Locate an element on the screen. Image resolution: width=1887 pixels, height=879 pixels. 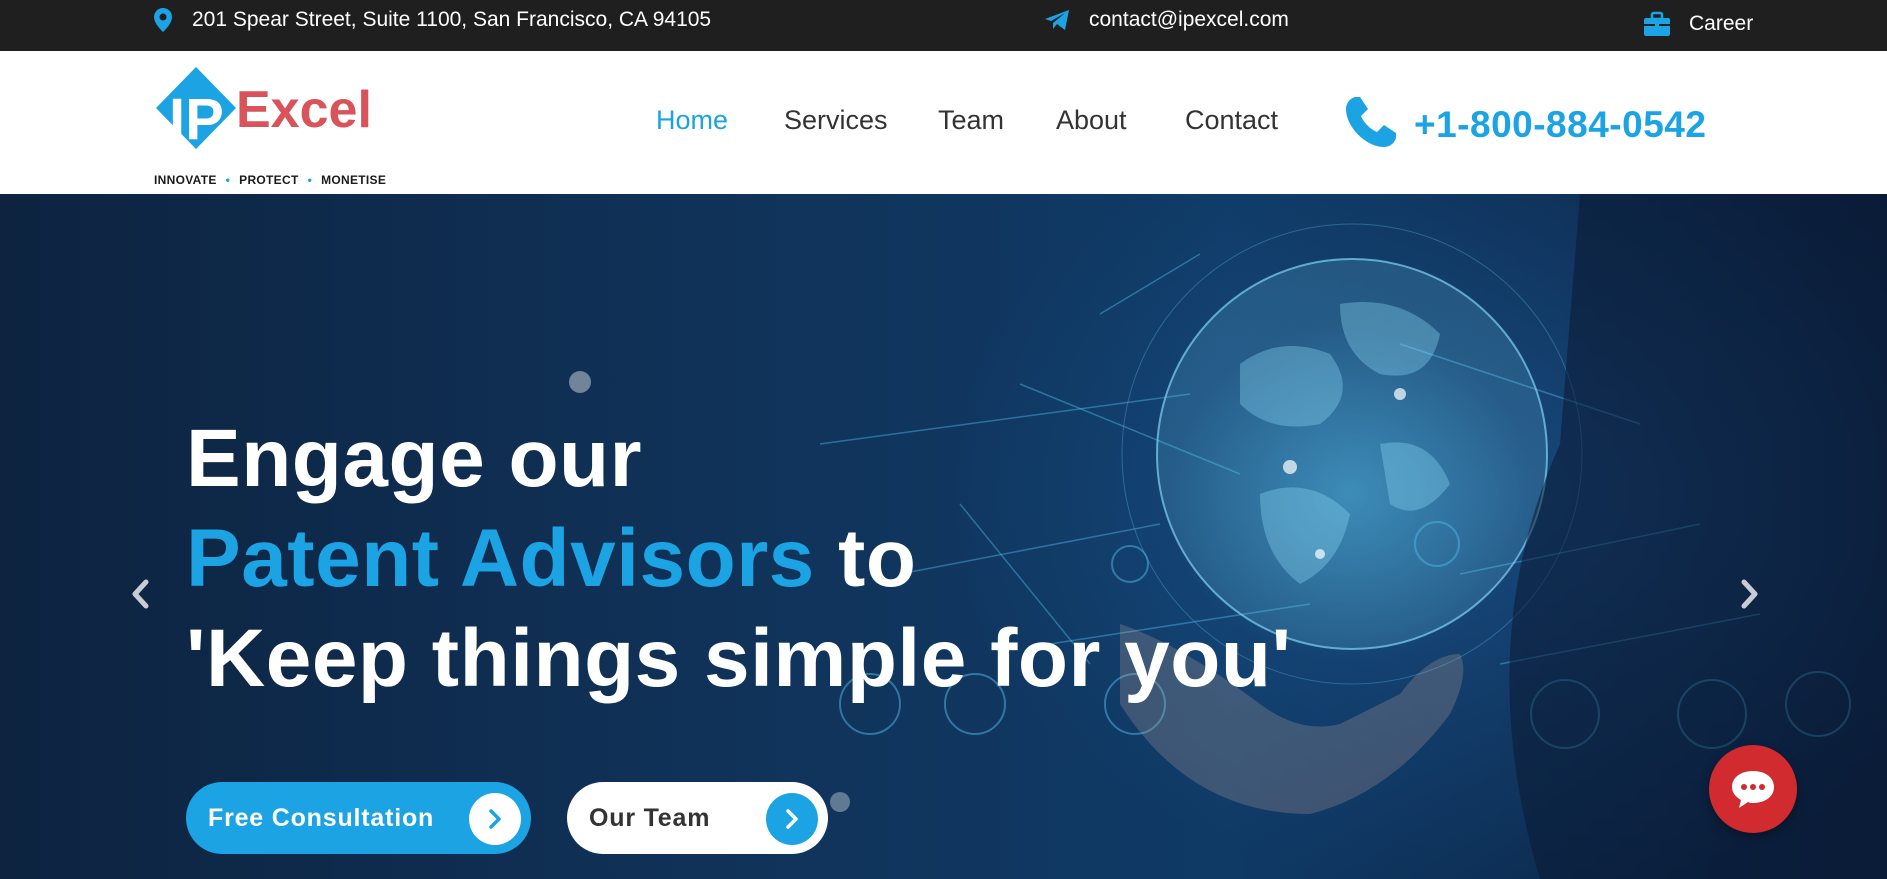
free-consultation-button: Free Consultation is located at coordinates (358, 818).